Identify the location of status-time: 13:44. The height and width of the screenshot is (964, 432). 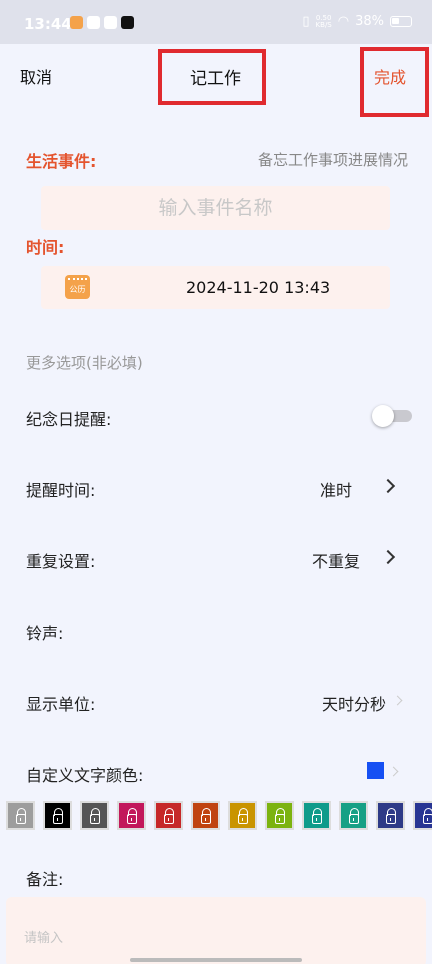
(48, 24).